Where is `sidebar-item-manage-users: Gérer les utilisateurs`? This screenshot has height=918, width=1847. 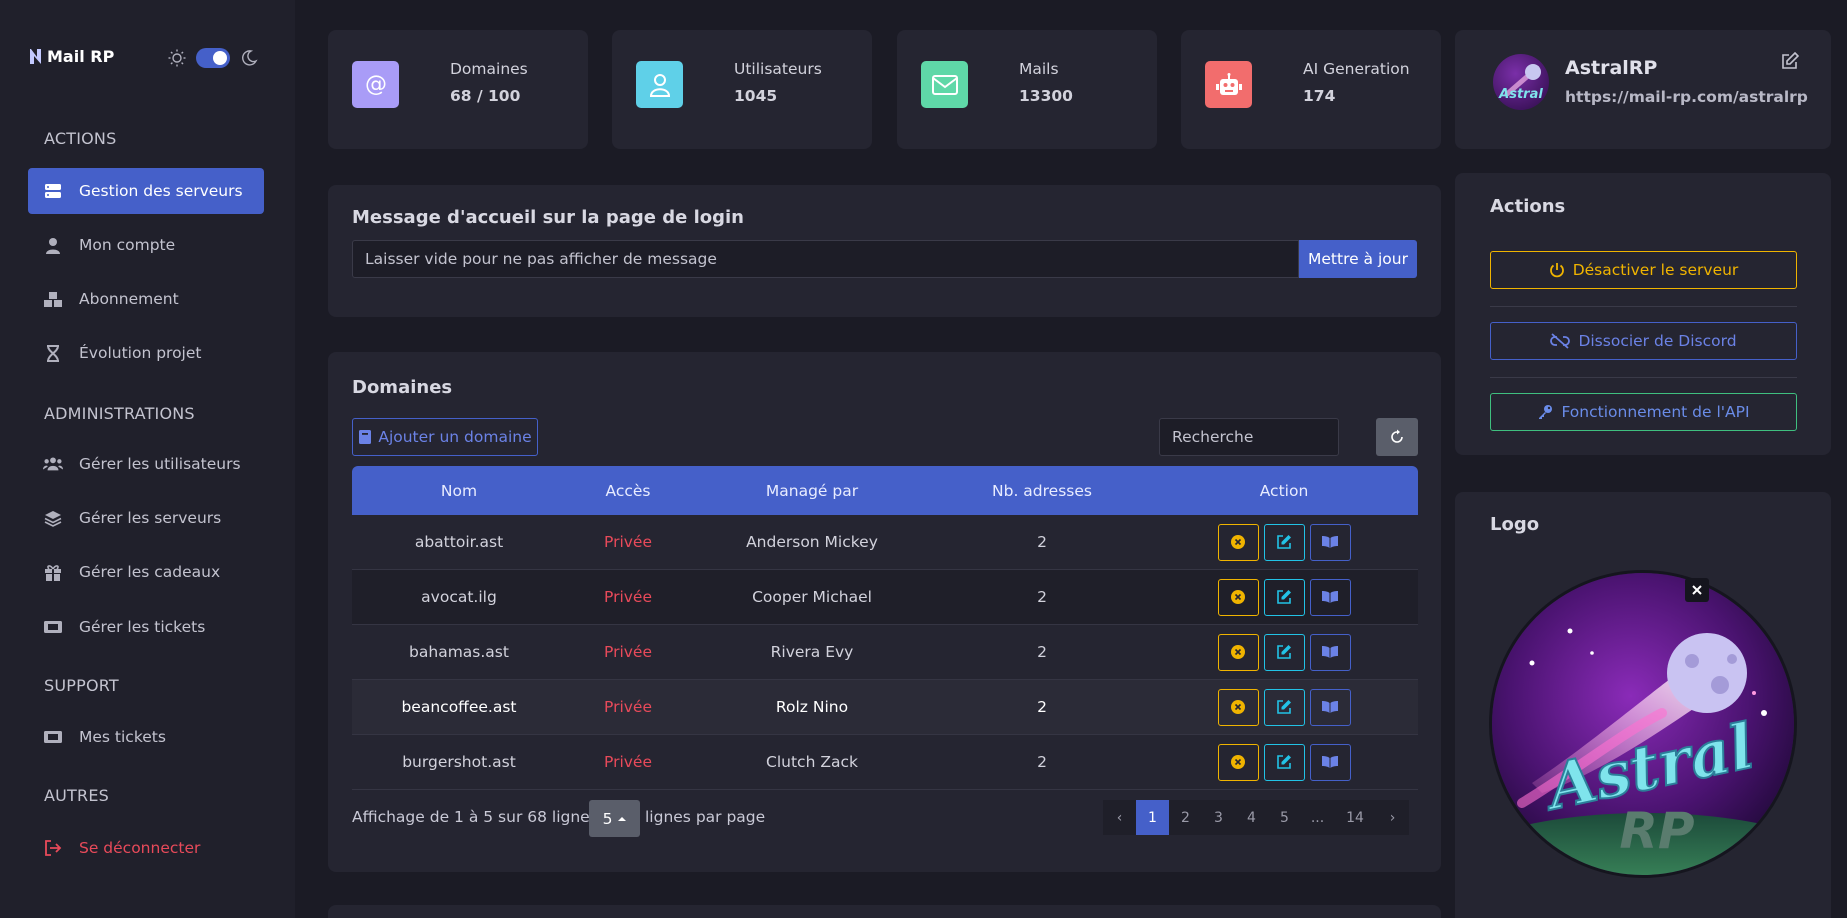
sidebar-item-manage-users: Gérer les utilisateurs is located at coordinates (146, 464).